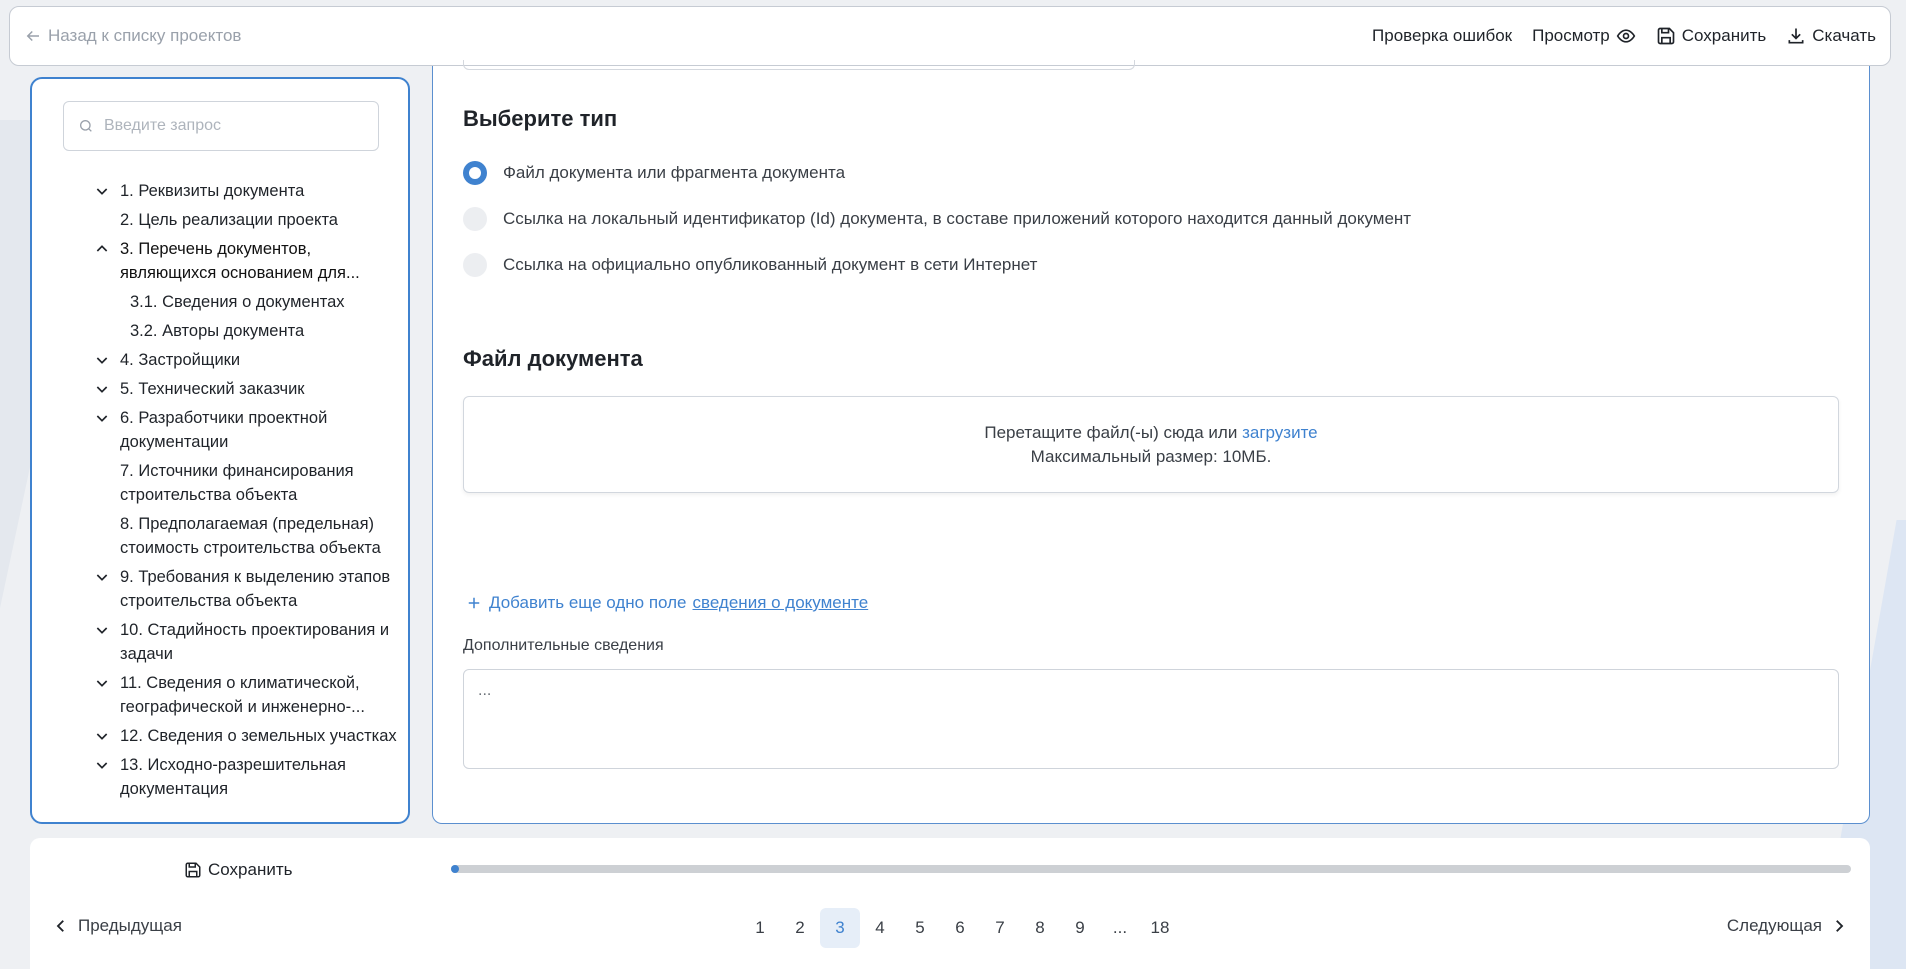 The image size is (1906, 969). I want to click on save-button-top: Сохранить, so click(1711, 36).